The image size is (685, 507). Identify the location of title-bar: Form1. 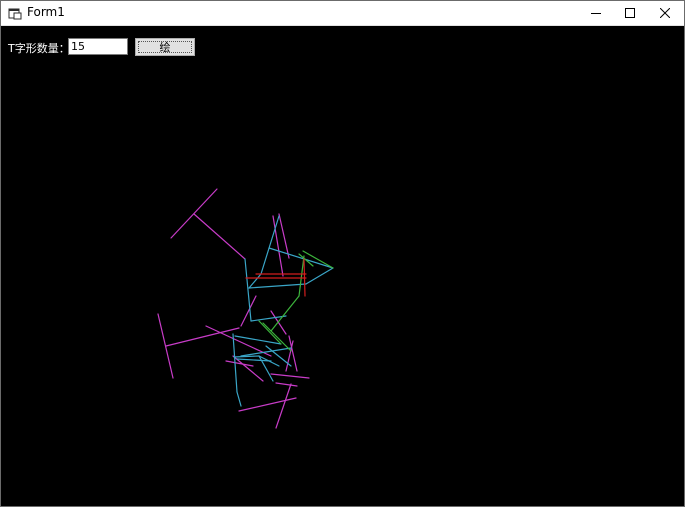
(342, 13).